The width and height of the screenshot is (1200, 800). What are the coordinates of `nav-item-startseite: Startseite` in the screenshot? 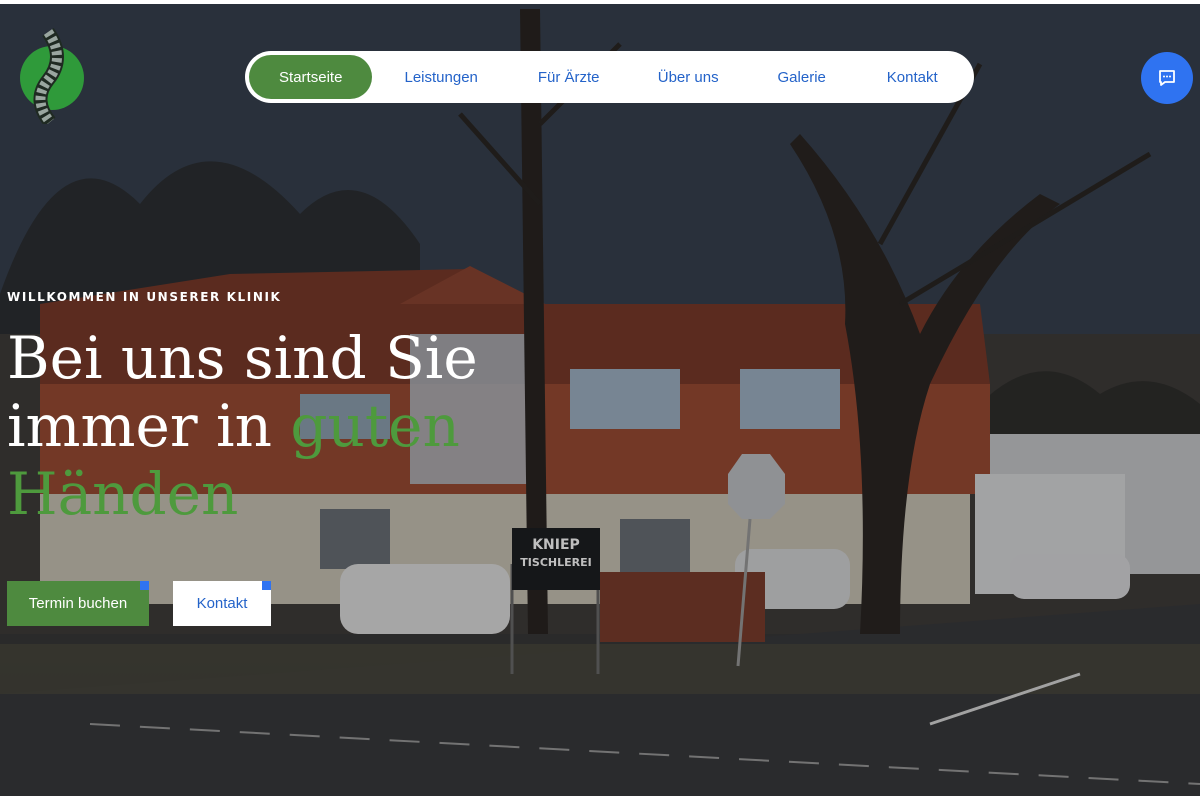 It's located at (311, 77).